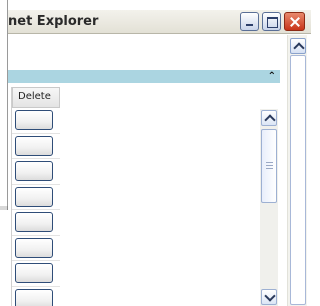 The image size is (320, 306). I want to click on background-window-edge, so click(4, 104).